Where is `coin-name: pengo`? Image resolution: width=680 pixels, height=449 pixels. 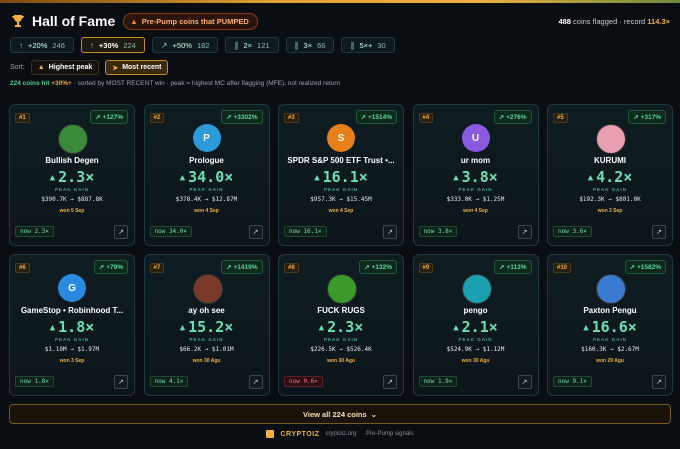
coin-name: pengo is located at coordinates (475, 310).